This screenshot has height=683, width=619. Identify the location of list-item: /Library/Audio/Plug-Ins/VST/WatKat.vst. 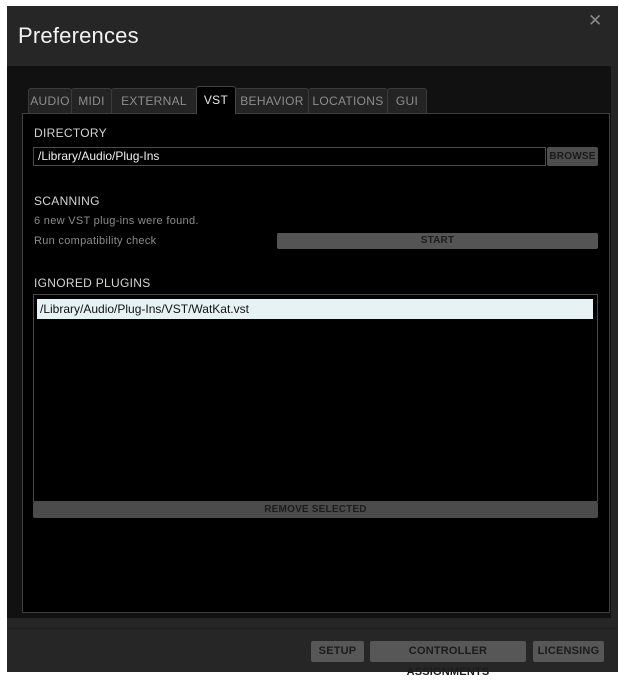
(315, 309).